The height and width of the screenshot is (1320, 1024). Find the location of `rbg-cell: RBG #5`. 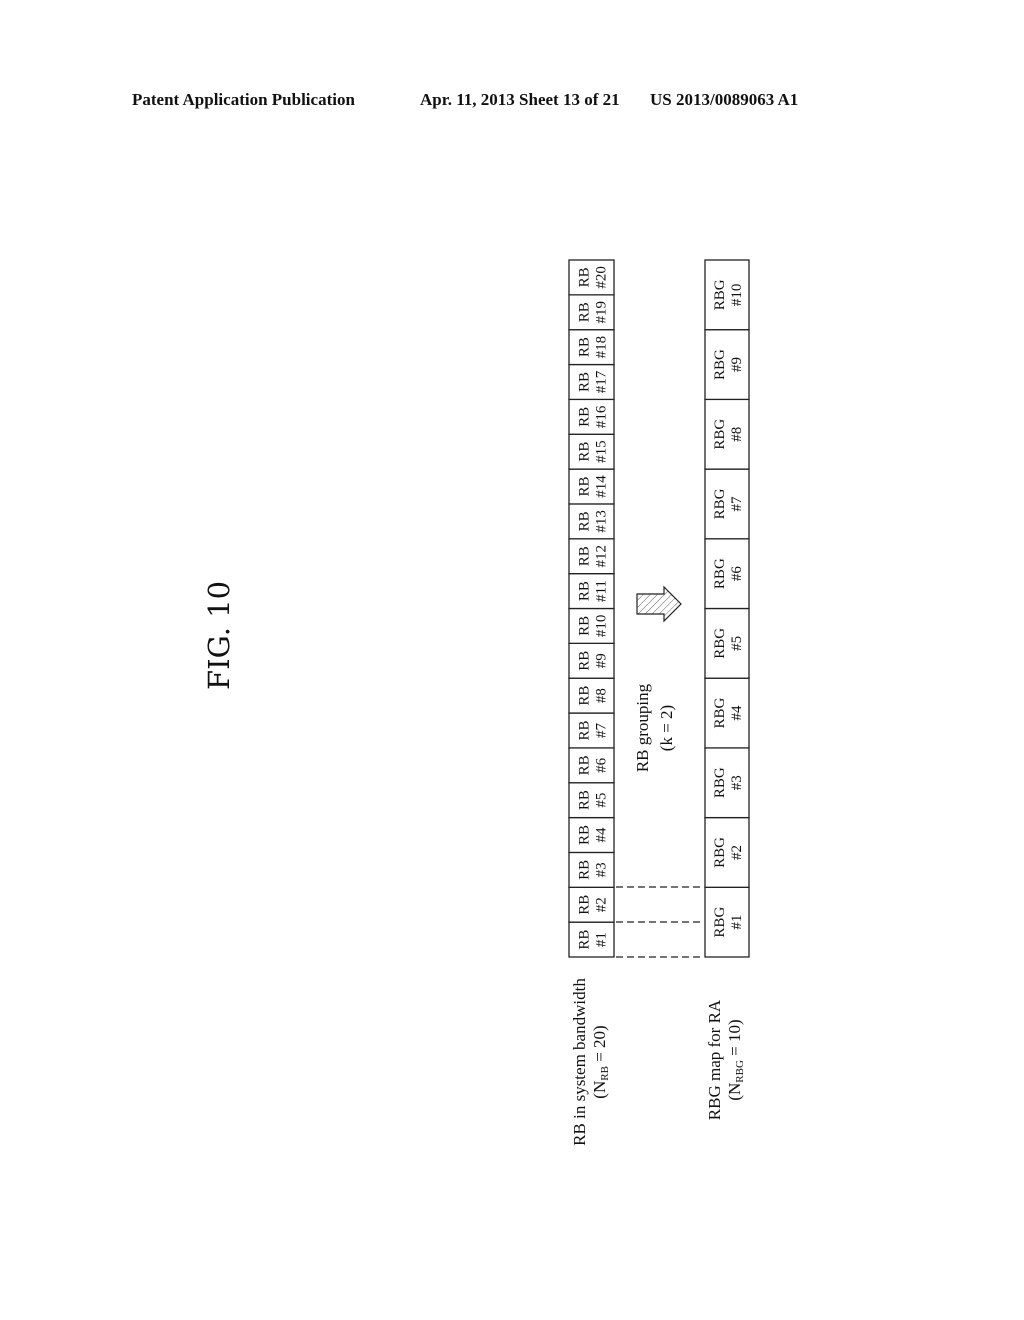

rbg-cell: RBG #5 is located at coordinates (727, 643).